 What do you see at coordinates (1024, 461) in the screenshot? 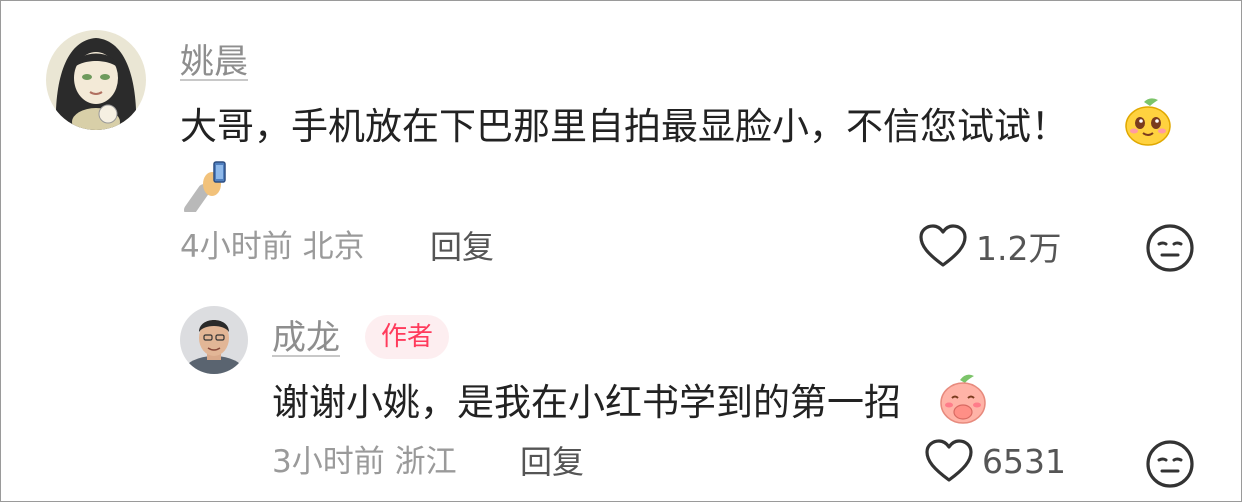
I see `like-count: 6531` at bounding box center [1024, 461].